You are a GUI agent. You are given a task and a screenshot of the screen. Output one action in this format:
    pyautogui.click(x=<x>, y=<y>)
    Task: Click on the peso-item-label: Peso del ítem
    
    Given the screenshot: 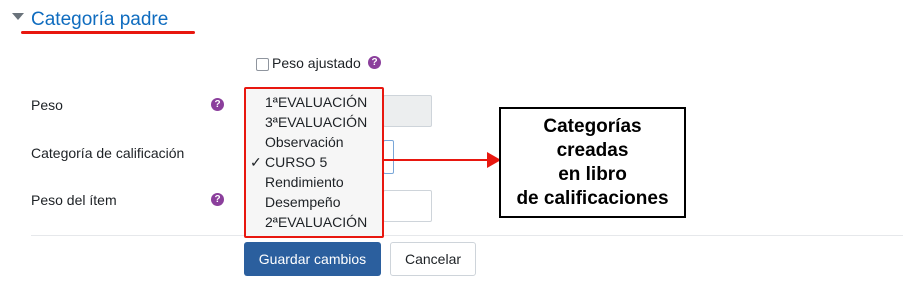 What is the action you would take?
    pyautogui.click(x=74, y=200)
    